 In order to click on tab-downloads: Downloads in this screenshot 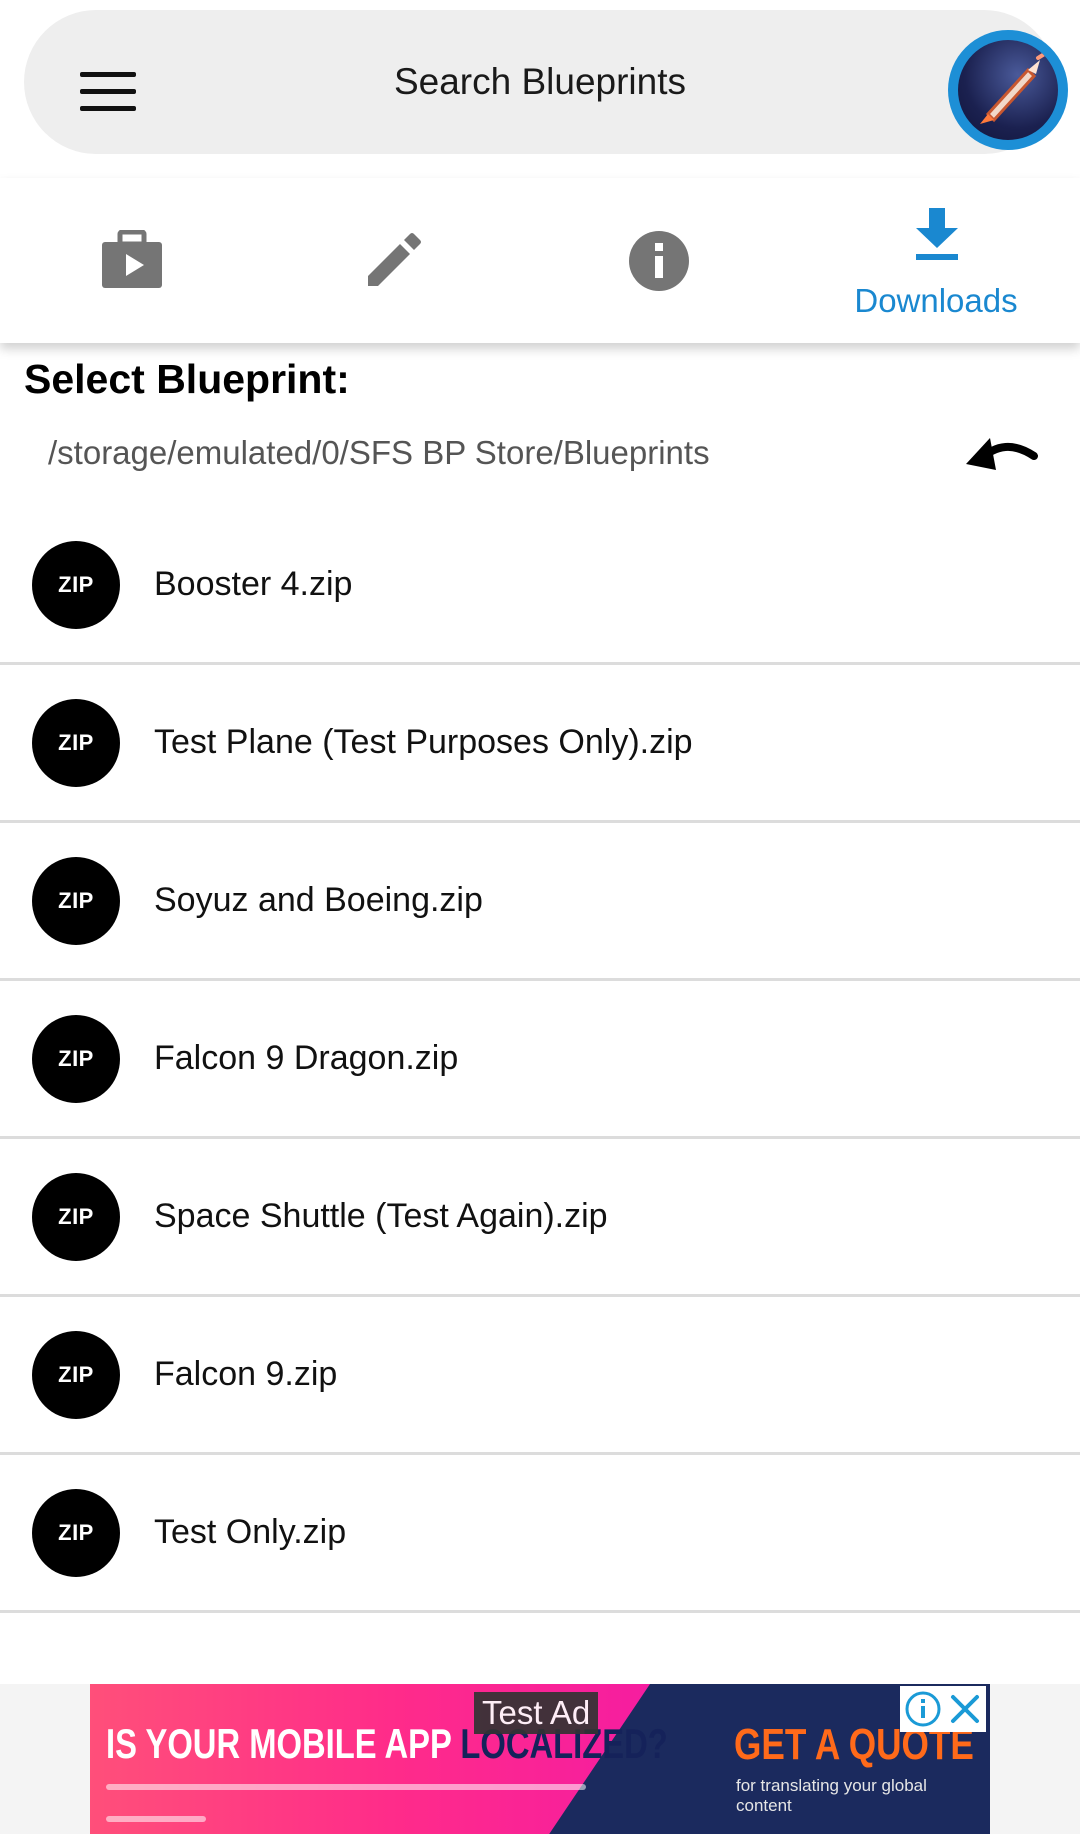, I will do `click(936, 260)`.